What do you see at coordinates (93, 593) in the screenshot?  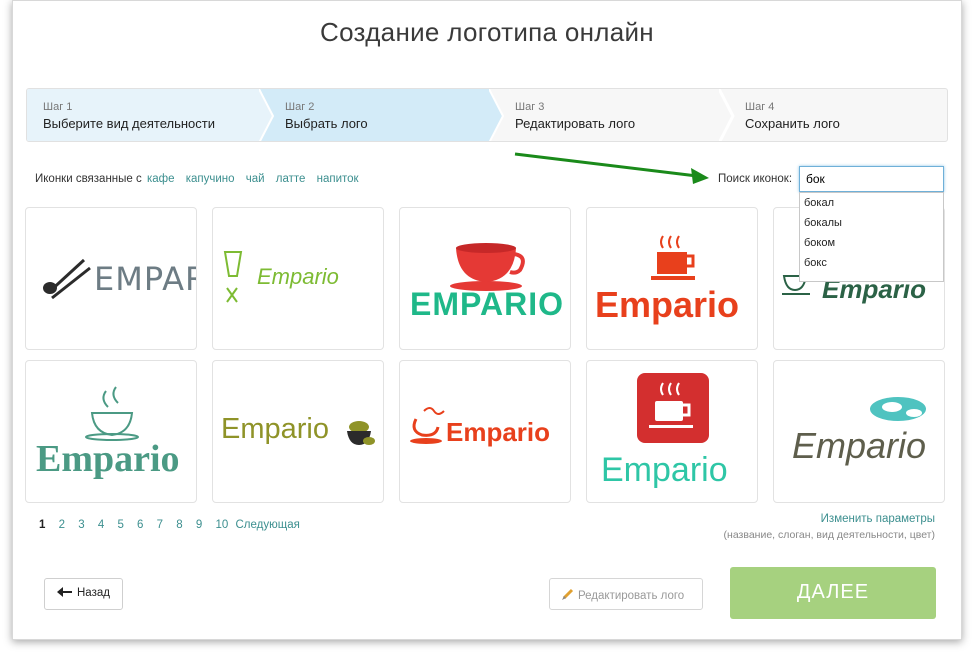 I see `back-button-label: Назад` at bounding box center [93, 593].